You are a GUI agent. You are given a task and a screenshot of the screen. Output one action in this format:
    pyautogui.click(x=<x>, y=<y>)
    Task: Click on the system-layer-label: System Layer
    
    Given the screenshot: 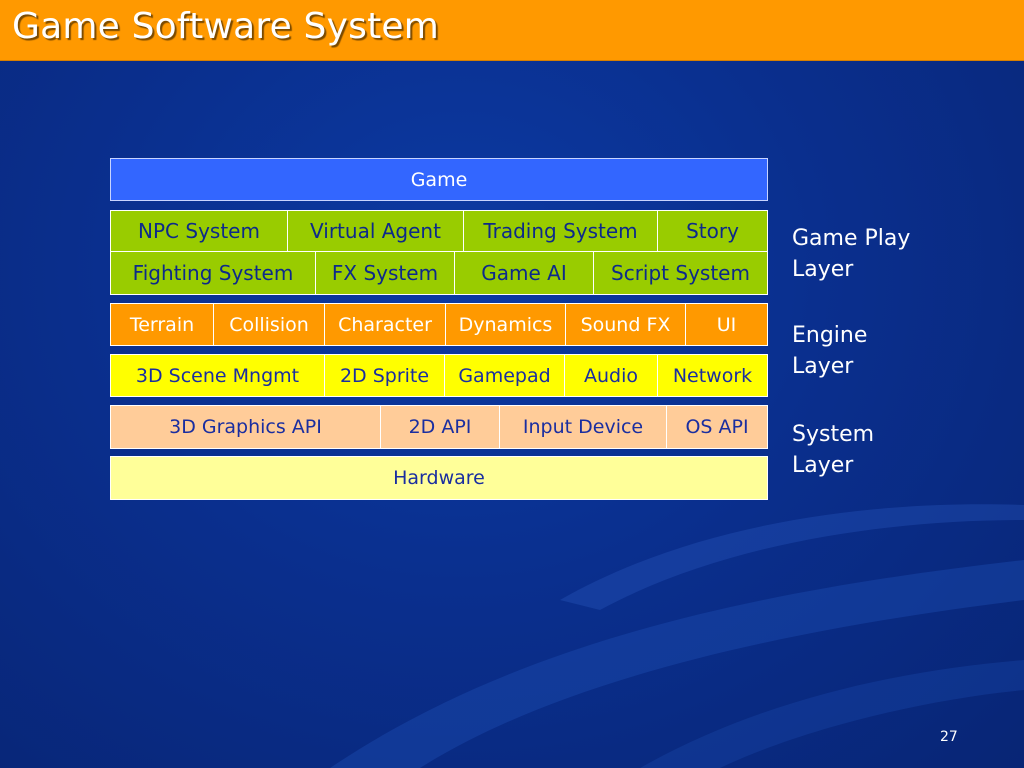 What is the action you would take?
    pyautogui.click(x=833, y=450)
    